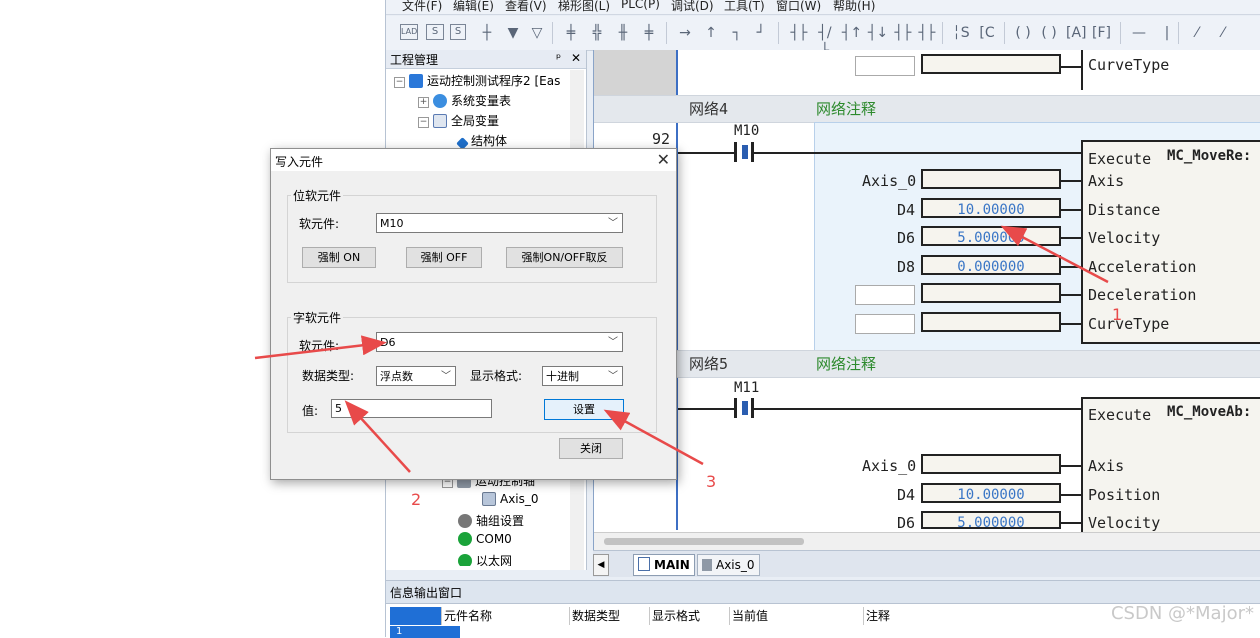  I want to click on tree-item-struct: 结构体, so click(482, 141).